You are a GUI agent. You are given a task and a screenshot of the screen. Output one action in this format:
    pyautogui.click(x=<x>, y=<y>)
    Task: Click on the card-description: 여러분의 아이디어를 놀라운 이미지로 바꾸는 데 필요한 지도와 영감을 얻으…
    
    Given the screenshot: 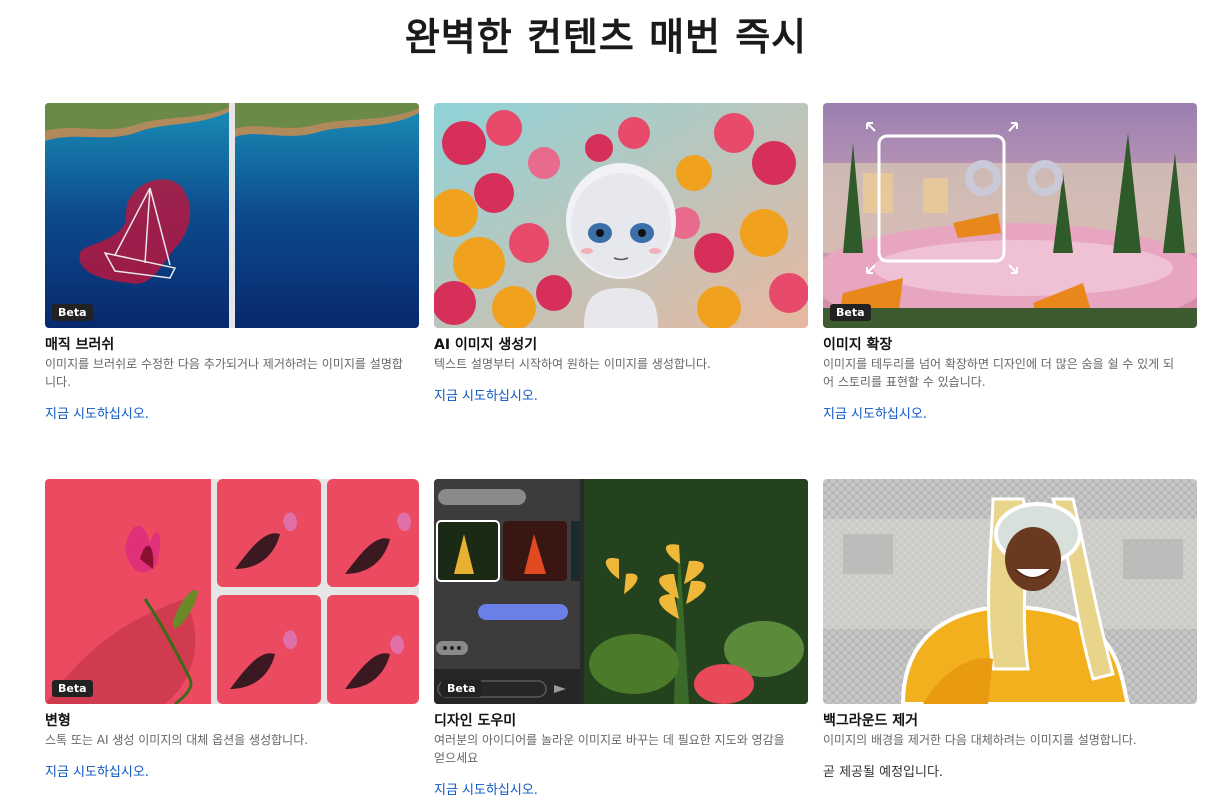 What is the action you would take?
    pyautogui.click(x=609, y=749)
    